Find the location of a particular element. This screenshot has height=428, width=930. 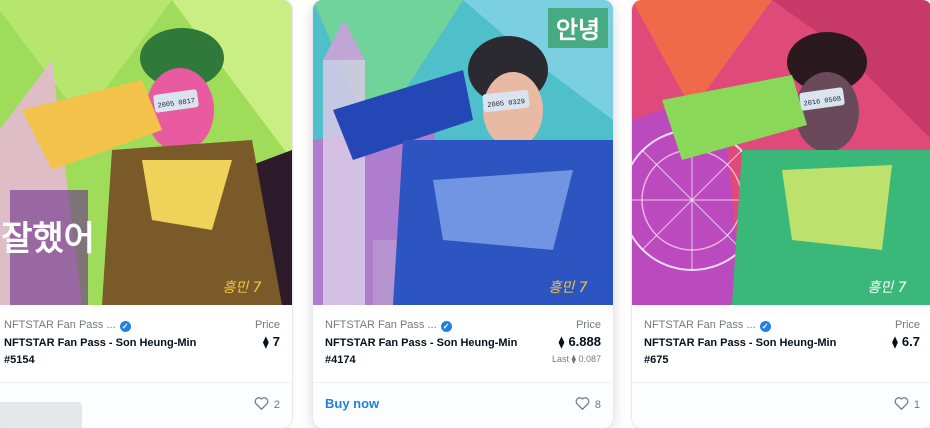

card-footer: 1 is located at coordinates (781, 405).